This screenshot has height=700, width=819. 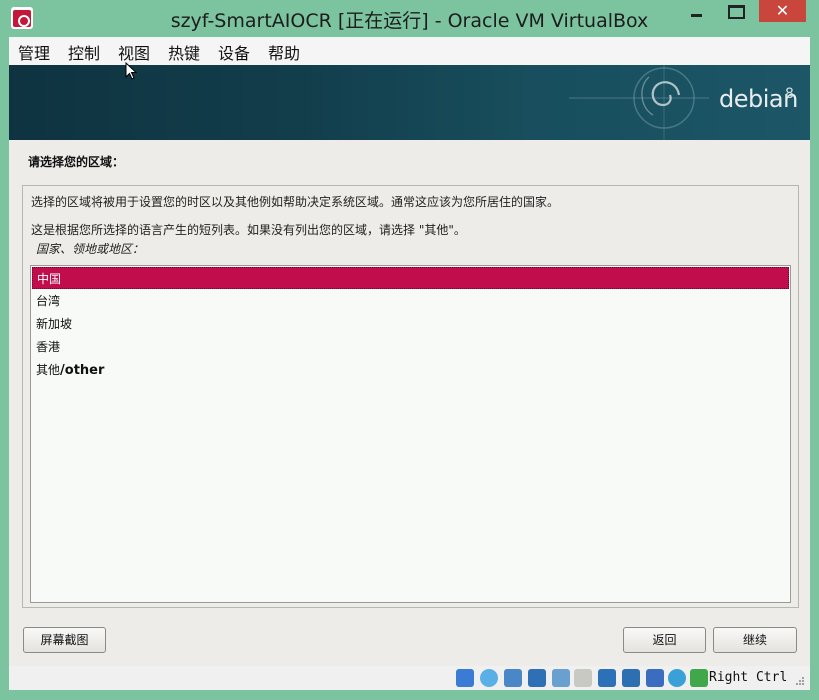 I want to click on menu-manage: 管理, so click(x=34, y=52).